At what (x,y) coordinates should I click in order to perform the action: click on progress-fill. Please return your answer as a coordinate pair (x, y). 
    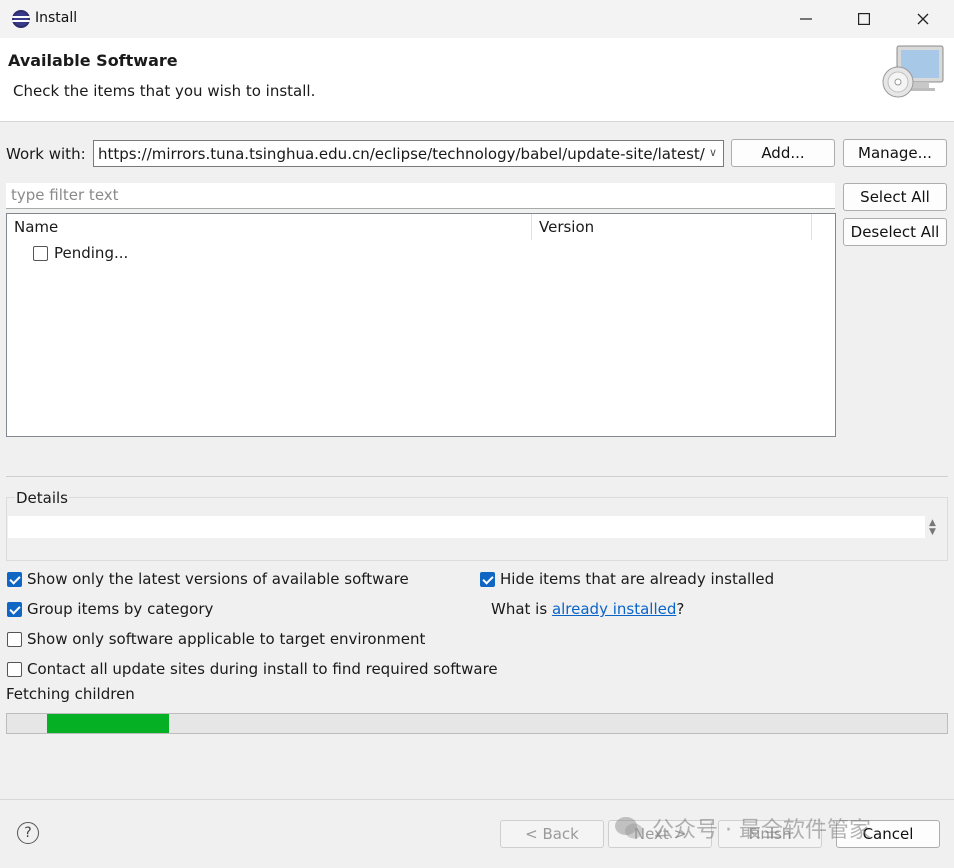
    Looking at the image, I should click on (108, 723).